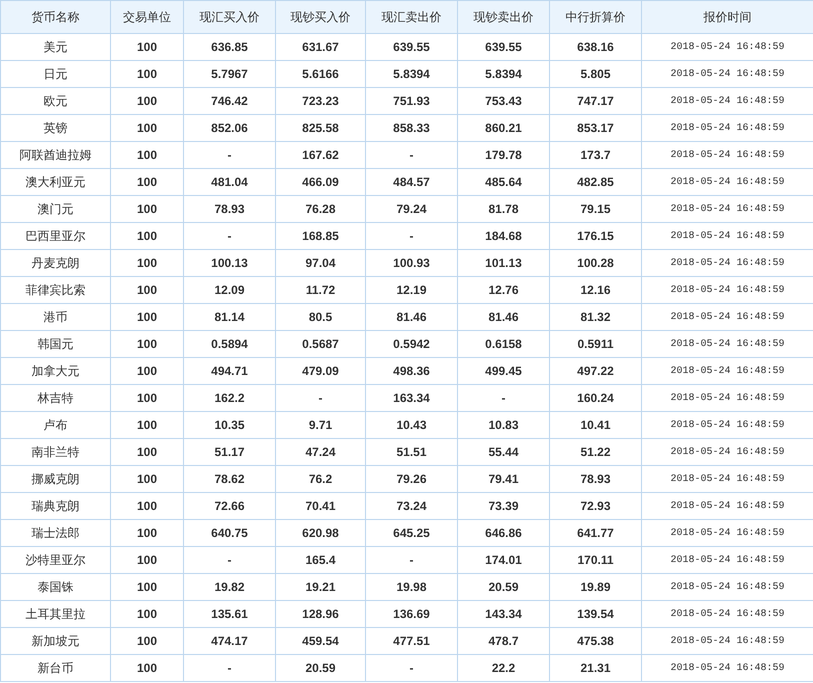 The width and height of the screenshot is (813, 683). I want to click on table-cell: 泰国铢, so click(55, 587).